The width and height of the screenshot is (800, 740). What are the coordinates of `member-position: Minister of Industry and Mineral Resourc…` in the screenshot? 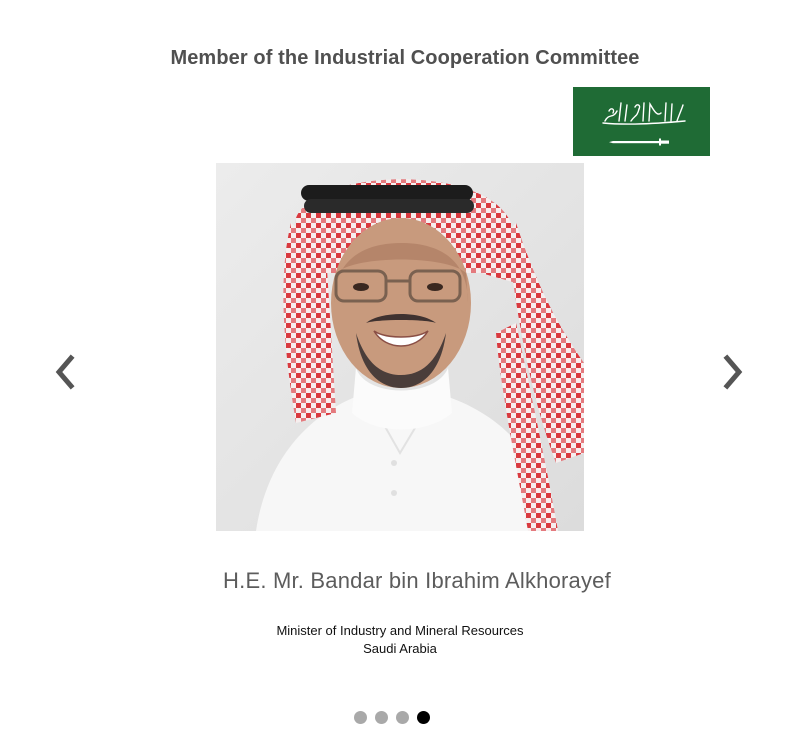 It's located at (400, 630).